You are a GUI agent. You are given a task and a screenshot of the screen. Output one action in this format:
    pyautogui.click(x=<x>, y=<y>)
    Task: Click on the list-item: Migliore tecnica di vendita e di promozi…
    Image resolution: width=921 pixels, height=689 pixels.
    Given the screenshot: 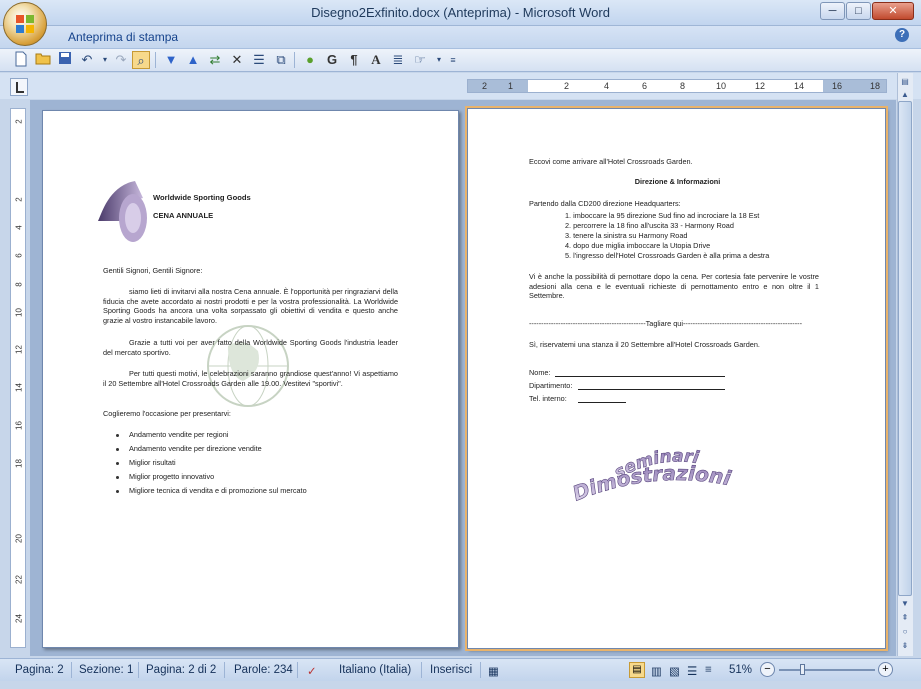 What is the action you would take?
    pyautogui.click(x=218, y=490)
    